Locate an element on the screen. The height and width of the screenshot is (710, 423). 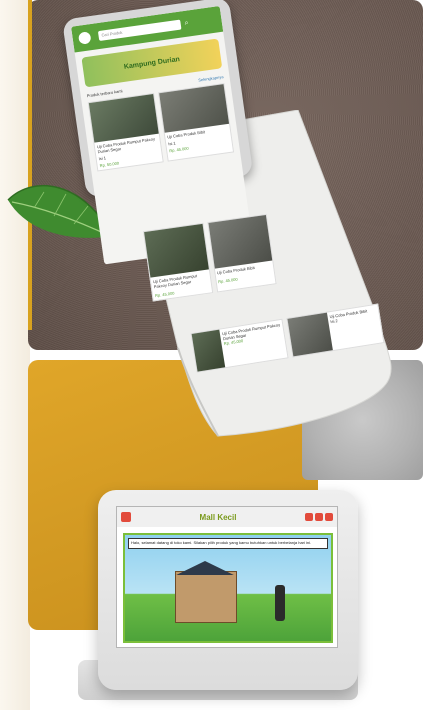
menu-button is located at coordinates (126, 517).